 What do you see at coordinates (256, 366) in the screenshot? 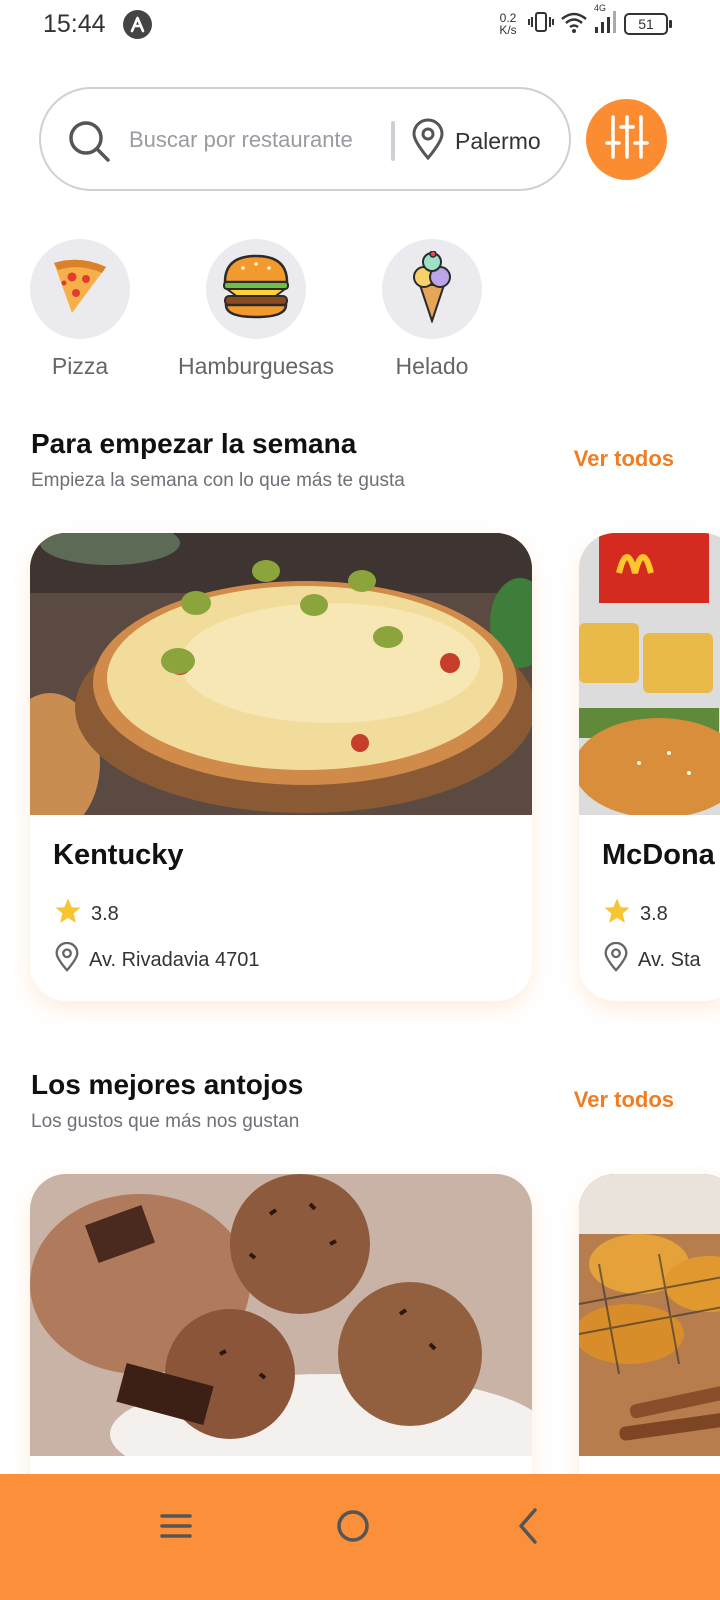
I see `category-label: Hamburguesas` at bounding box center [256, 366].